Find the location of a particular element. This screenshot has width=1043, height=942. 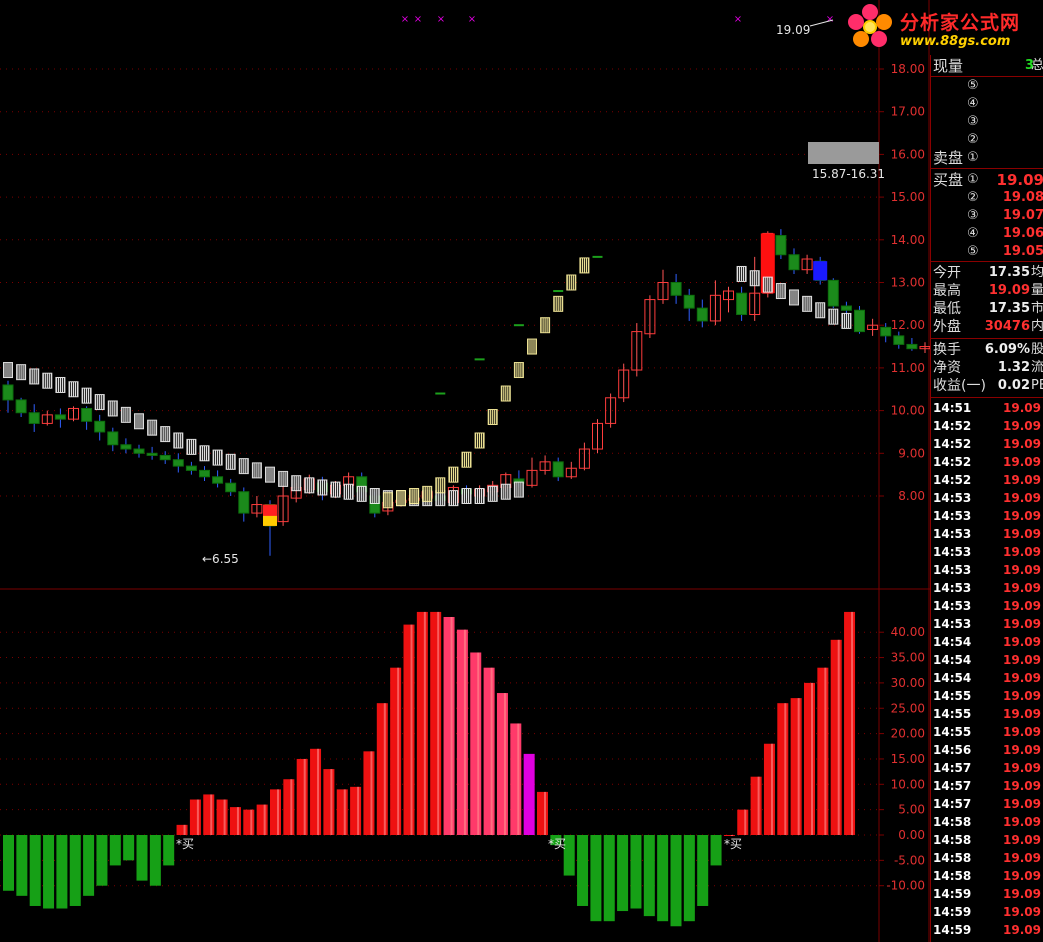

stat-row: 今开 17.35 均 is located at coordinates (987, 273).